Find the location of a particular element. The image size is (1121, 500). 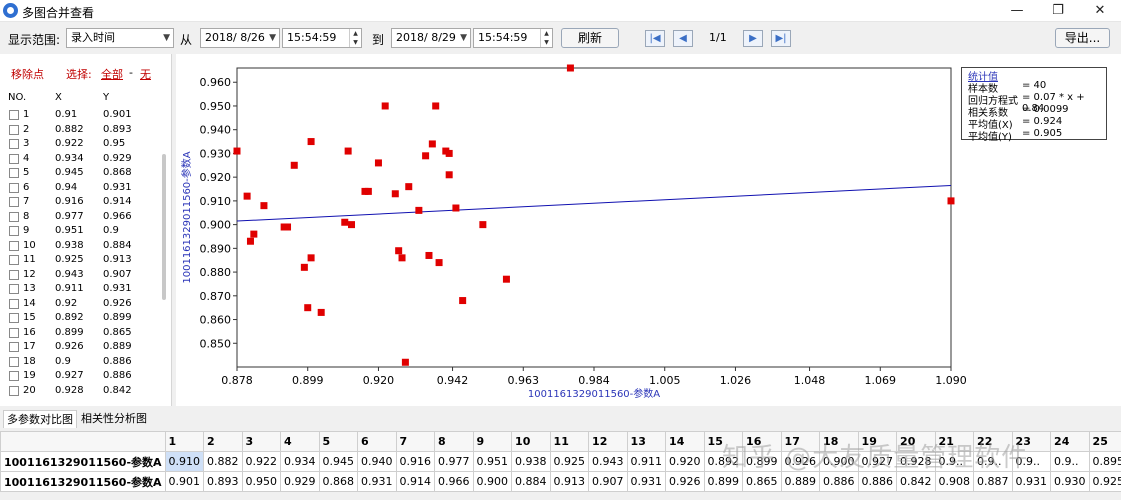

refresh-button: 刷新 is located at coordinates (590, 38).